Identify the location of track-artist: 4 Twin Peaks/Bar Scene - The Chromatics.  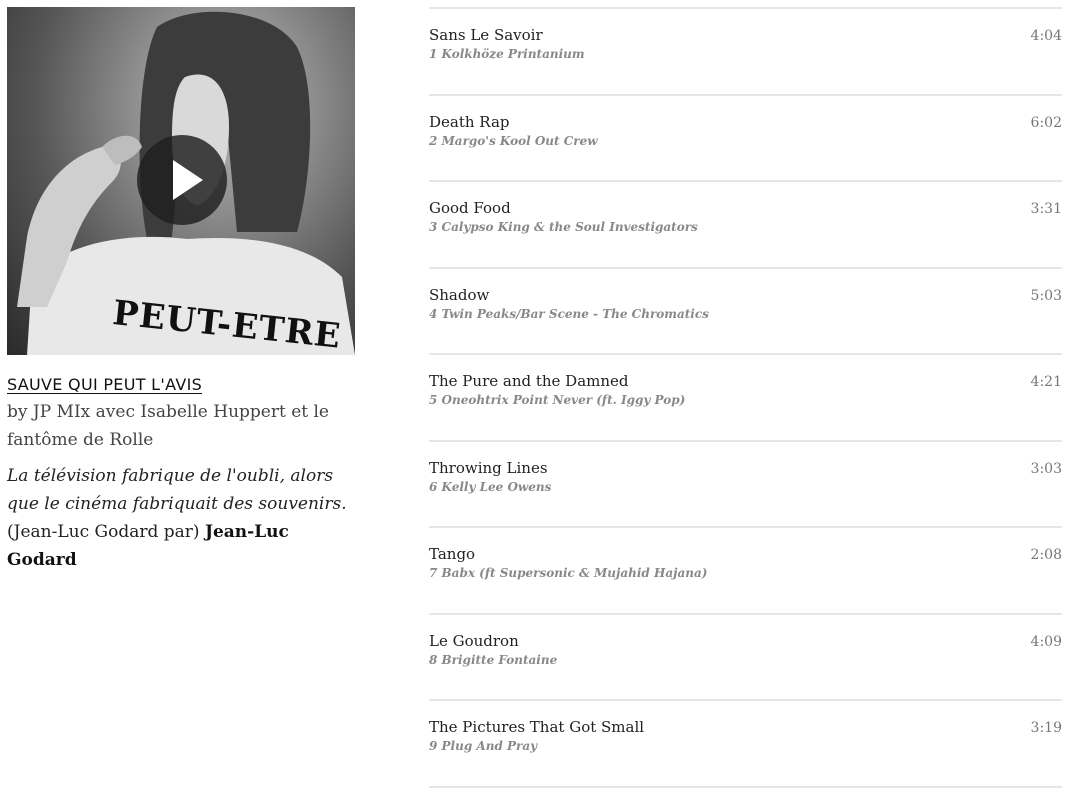
(569, 313).